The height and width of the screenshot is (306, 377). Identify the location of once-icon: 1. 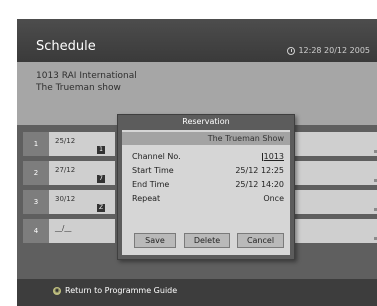
(101, 150).